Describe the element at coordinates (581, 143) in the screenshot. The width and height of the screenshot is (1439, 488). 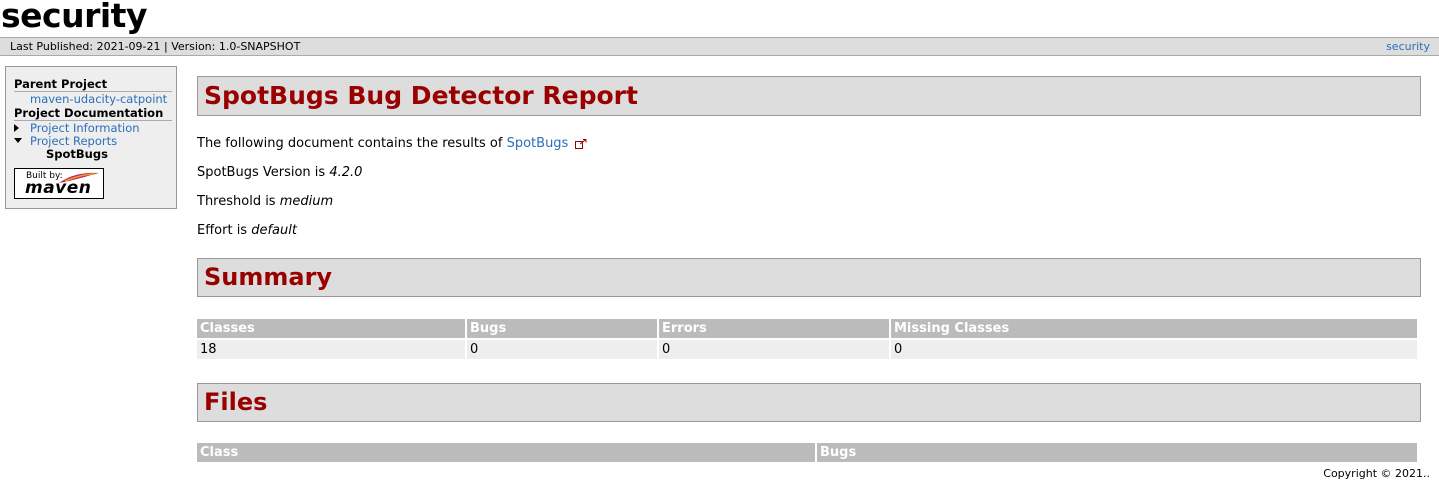
I see `external-link-icon` at that location.